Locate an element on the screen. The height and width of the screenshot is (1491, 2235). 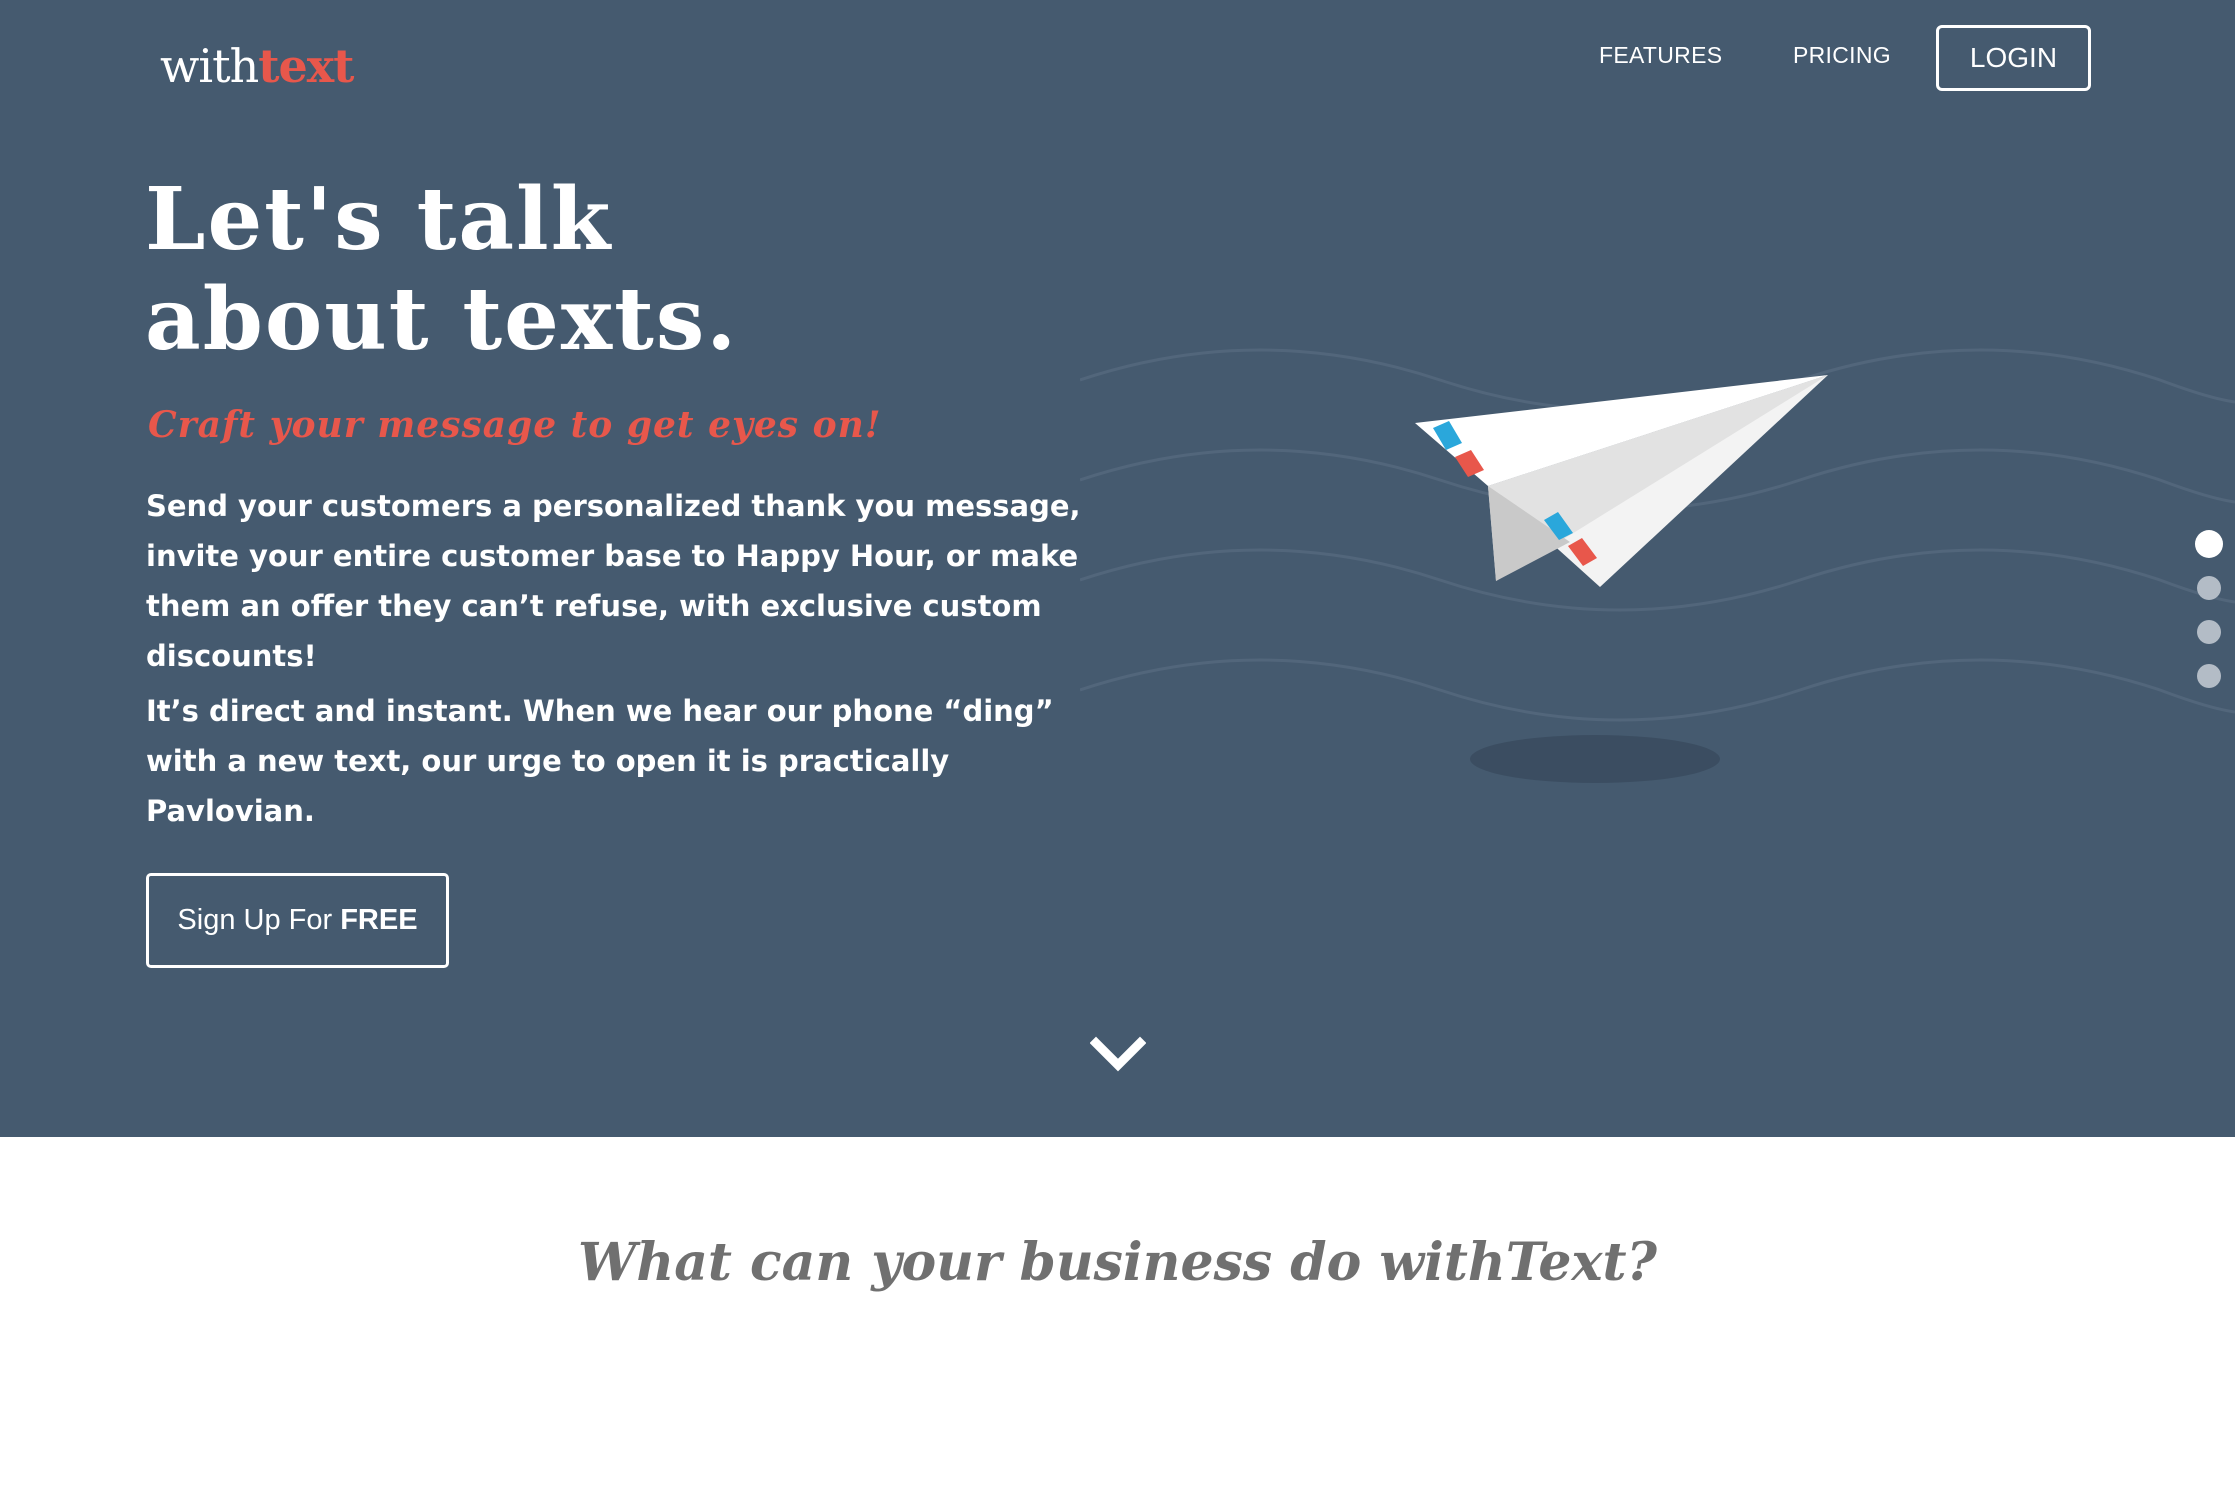
hero-headline: Let's talk about texts. is located at coordinates (441, 270).